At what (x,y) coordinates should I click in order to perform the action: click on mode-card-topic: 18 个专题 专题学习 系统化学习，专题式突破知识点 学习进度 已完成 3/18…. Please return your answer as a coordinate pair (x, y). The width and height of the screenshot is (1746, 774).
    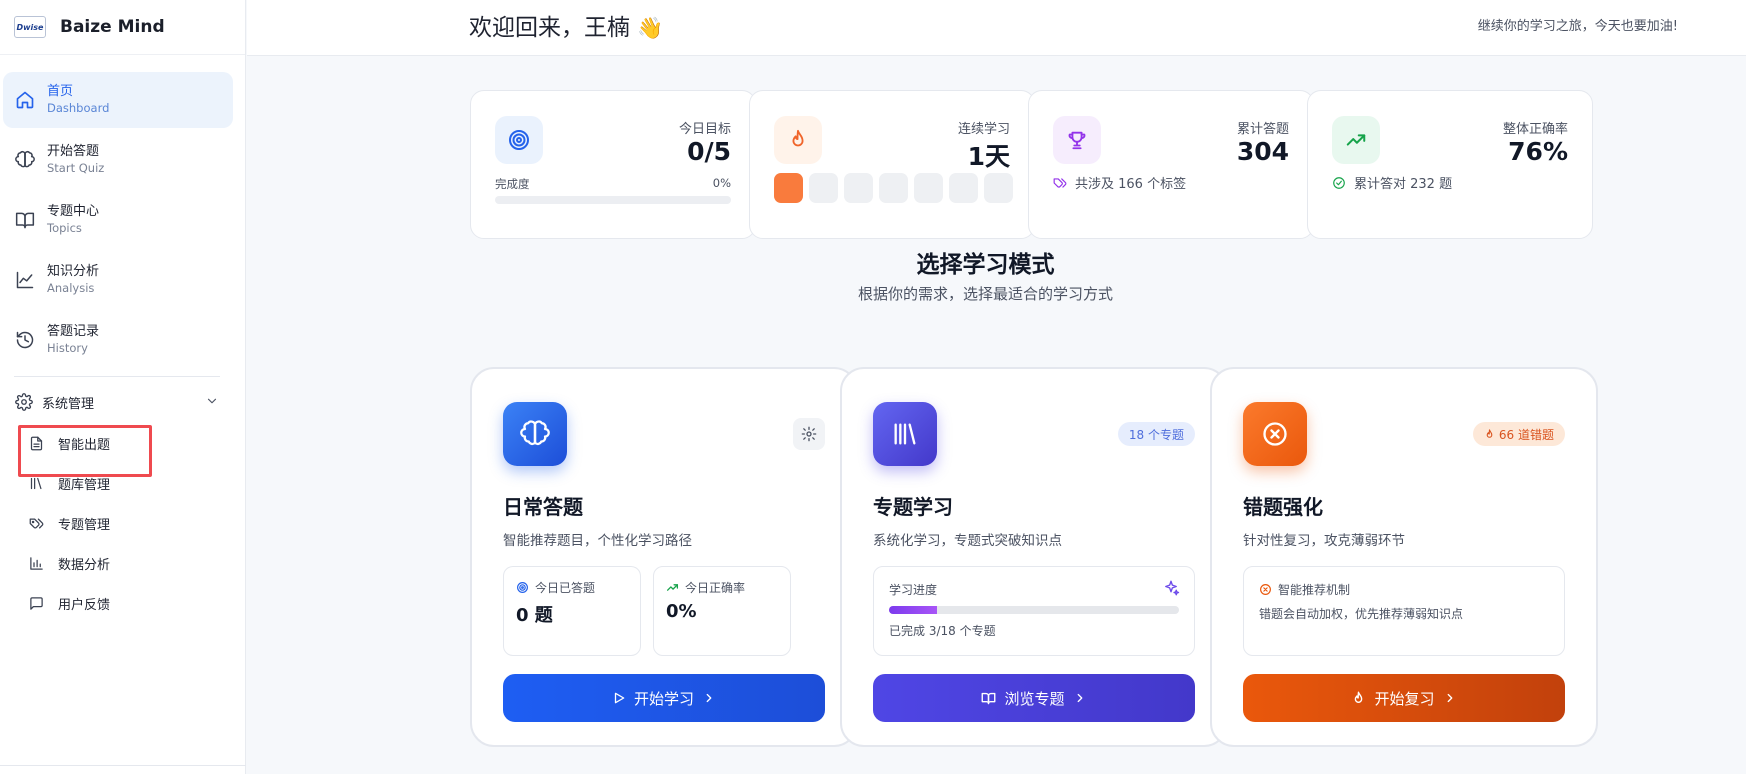
    Looking at the image, I should click on (1034, 557).